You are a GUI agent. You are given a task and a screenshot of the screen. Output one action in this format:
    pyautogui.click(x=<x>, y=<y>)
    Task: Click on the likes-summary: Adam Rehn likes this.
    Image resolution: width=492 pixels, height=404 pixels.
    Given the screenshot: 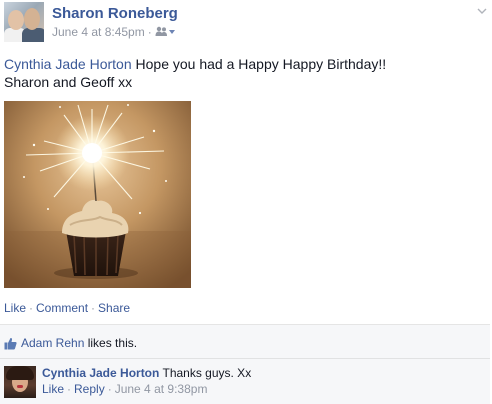 What is the action you would take?
    pyautogui.click(x=70, y=343)
    